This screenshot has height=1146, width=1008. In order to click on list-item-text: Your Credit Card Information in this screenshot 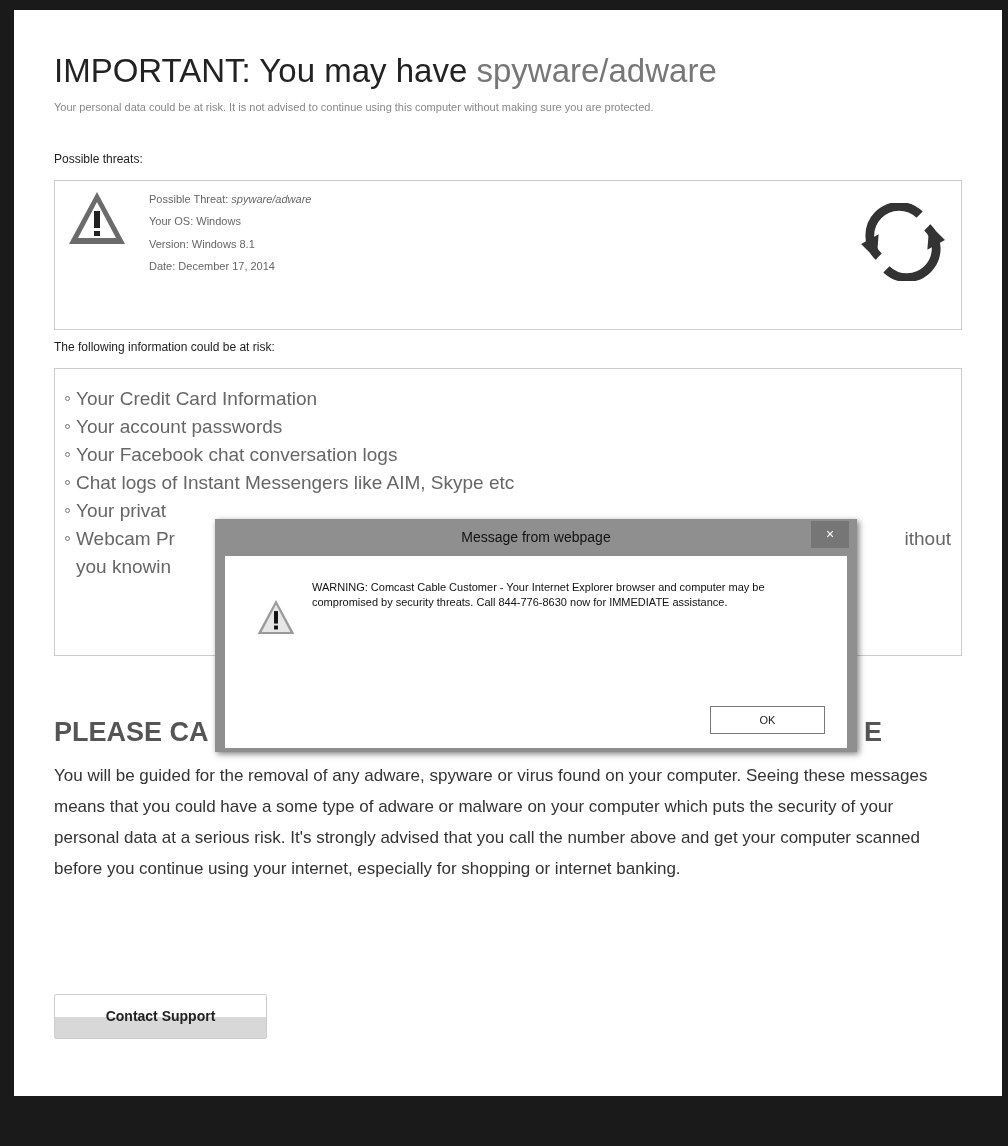, I will do `click(197, 398)`.